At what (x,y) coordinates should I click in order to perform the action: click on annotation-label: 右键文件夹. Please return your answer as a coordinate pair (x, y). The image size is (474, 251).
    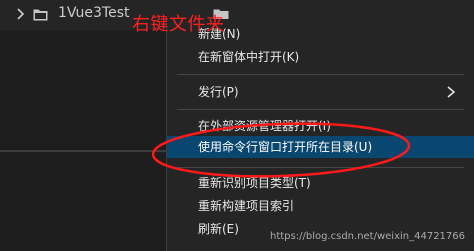
    Looking at the image, I should click on (178, 24).